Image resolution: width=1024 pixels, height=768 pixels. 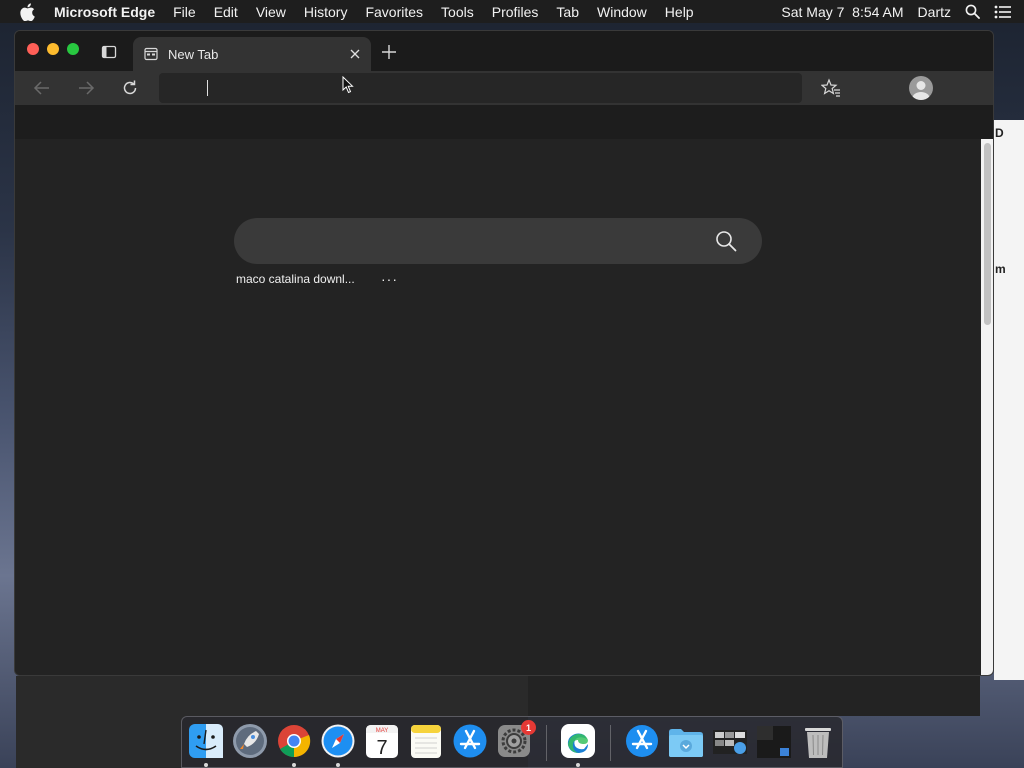 What do you see at coordinates (271, 12) in the screenshot?
I see `menu-view: View` at bounding box center [271, 12].